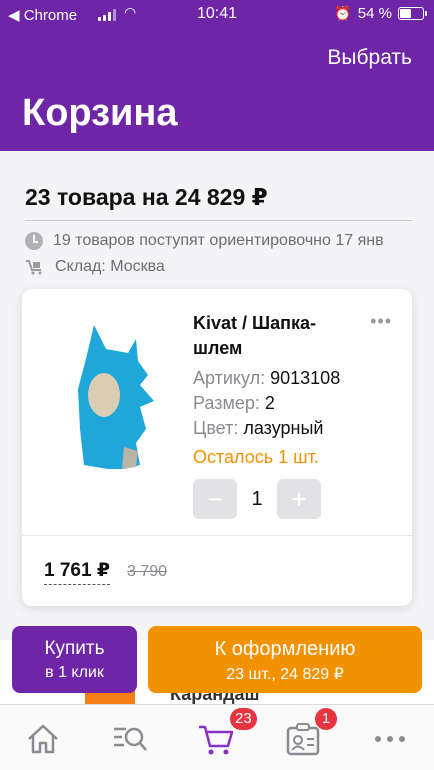 This screenshot has height=770, width=434. I want to click on profile-badge: 1, so click(326, 719).